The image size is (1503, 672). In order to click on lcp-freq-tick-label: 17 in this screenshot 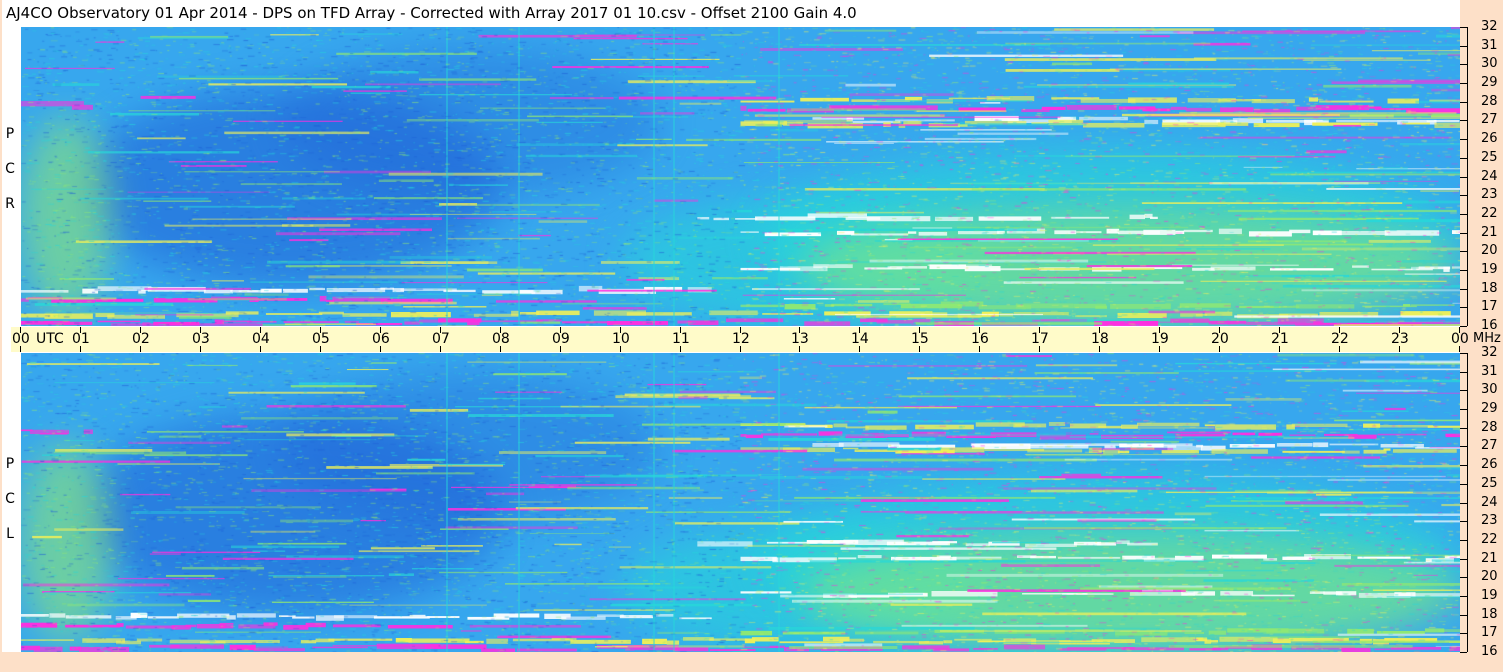, I will do `click(1489, 632)`.